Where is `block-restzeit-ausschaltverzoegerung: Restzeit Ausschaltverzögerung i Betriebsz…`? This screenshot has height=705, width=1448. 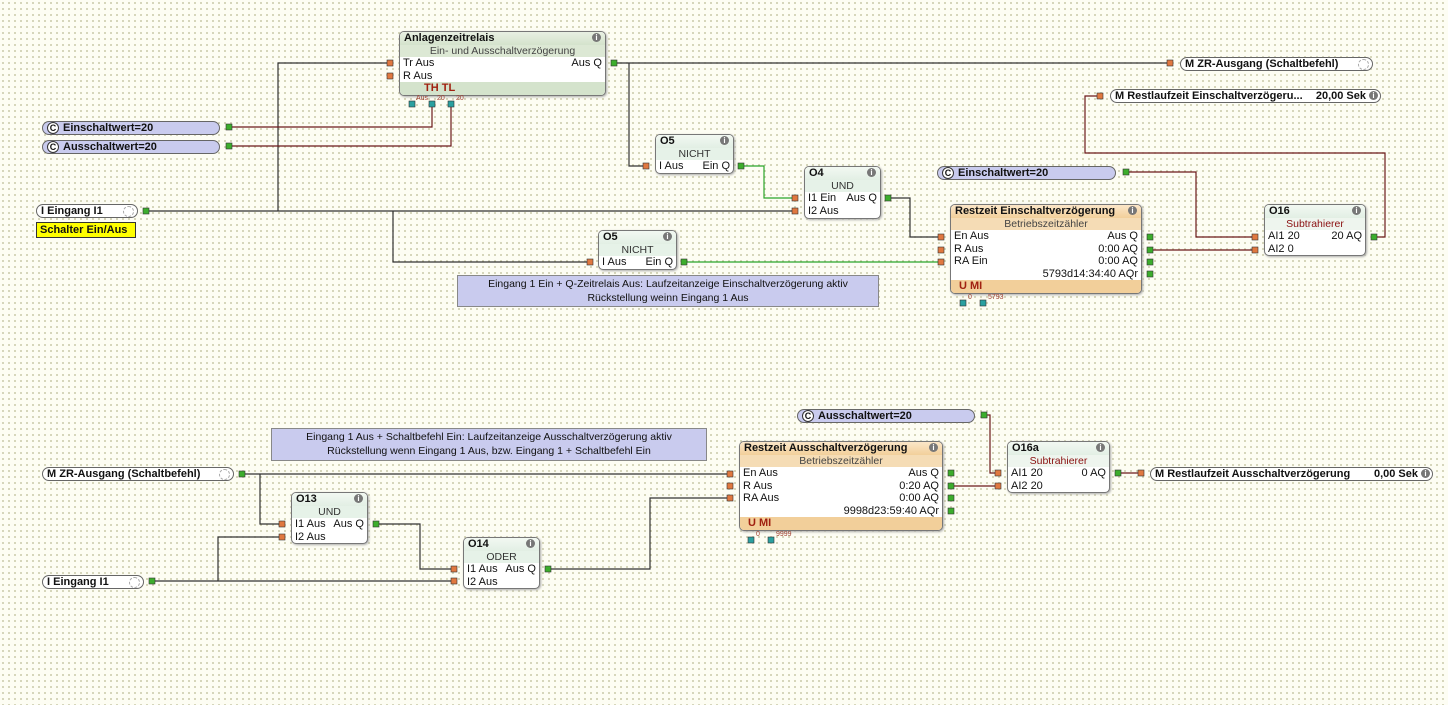 block-restzeit-ausschaltverzoegerung: Restzeit Ausschaltverzögerung i Betriebsz… is located at coordinates (841, 486).